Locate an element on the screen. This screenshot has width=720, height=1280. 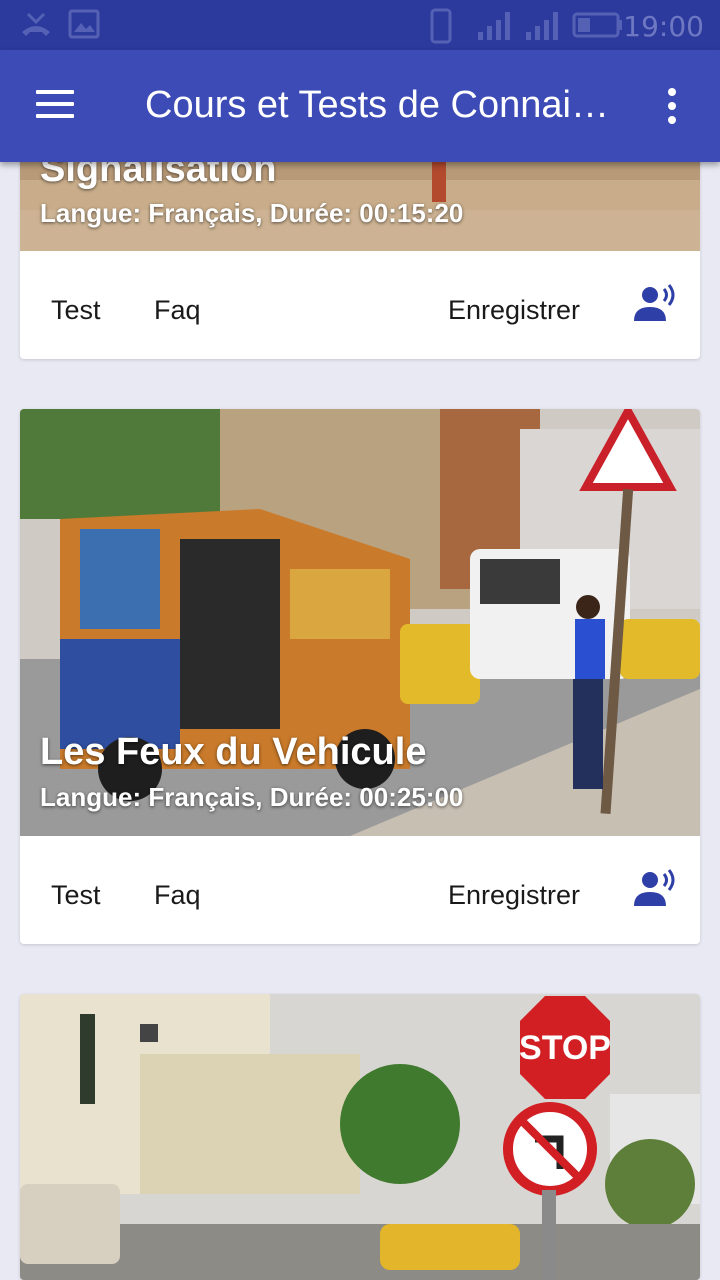
svg-text: STOP is located at coordinates (565, 1048).